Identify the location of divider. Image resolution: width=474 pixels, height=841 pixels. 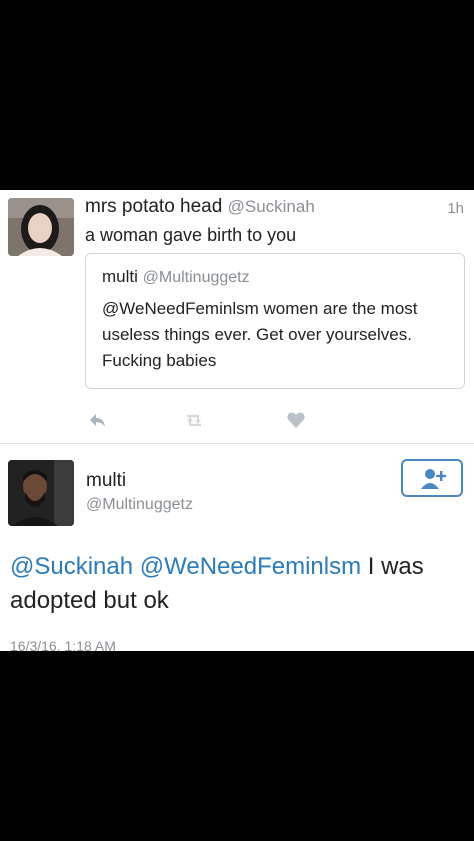
(237, 443).